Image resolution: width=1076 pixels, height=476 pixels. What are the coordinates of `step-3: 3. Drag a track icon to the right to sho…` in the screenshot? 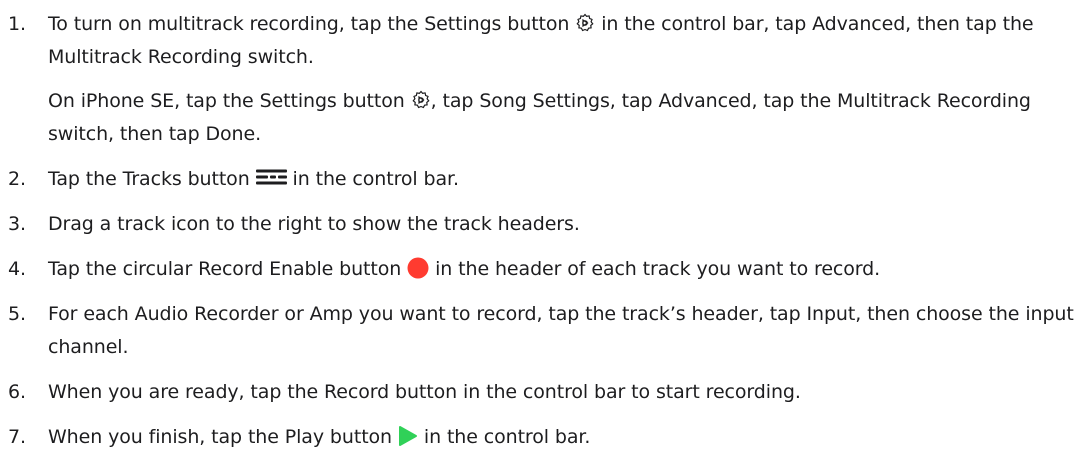 It's located at (538, 224).